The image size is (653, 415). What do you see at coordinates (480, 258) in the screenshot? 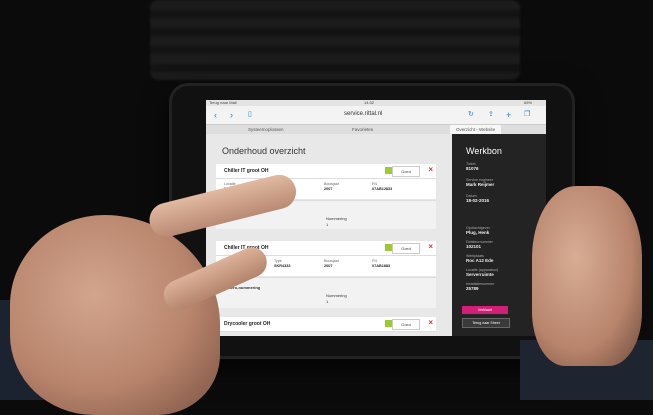
I see `workplace-field: Werkplaats Roc A12 Ede` at bounding box center [480, 258].